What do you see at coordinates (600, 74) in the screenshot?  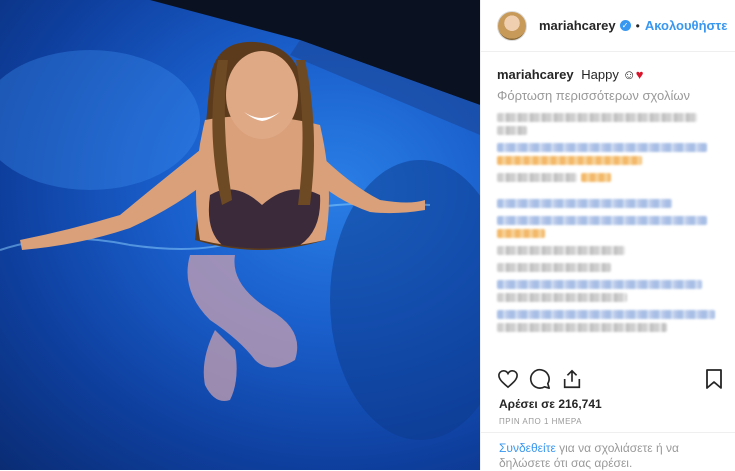 I see `caption-text: Happy` at bounding box center [600, 74].